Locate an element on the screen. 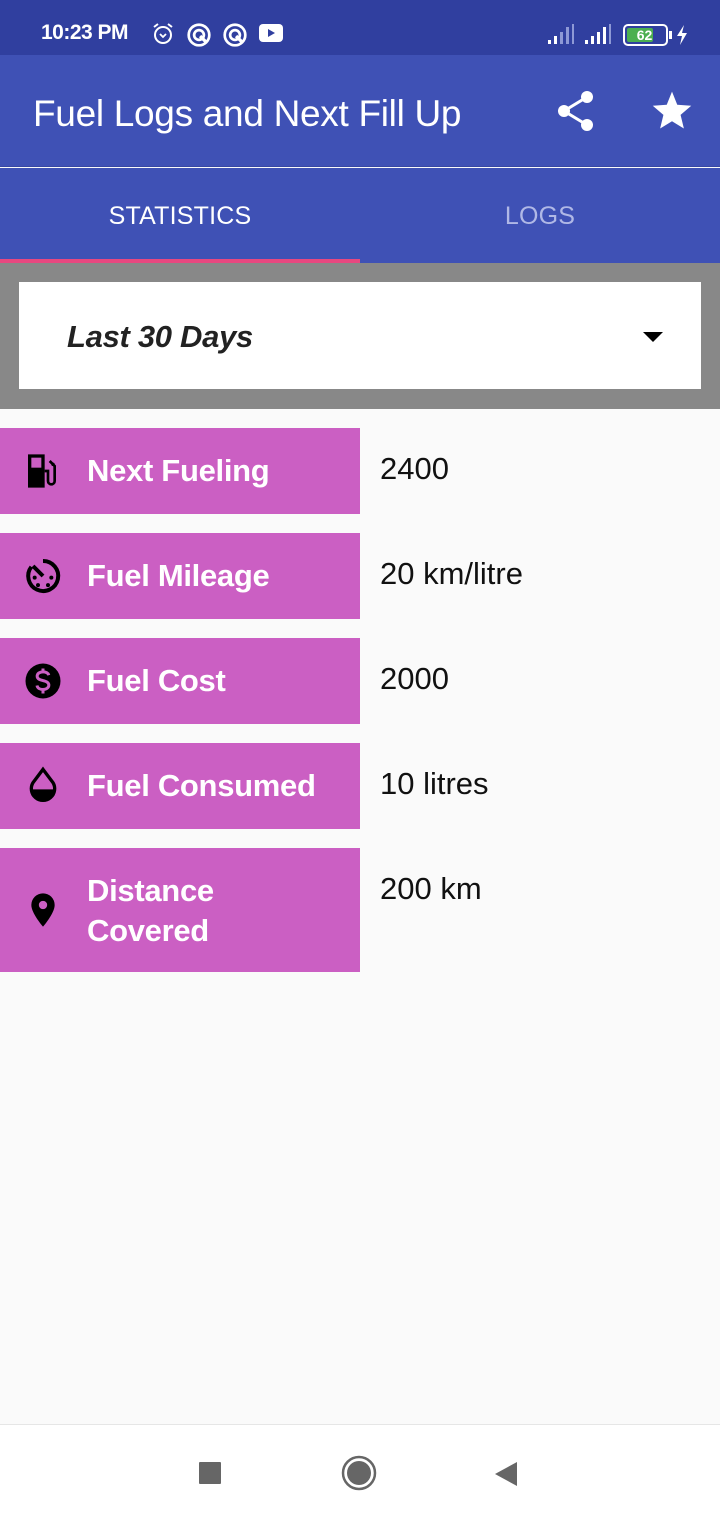  system-nav-bar is located at coordinates (360, 1472).